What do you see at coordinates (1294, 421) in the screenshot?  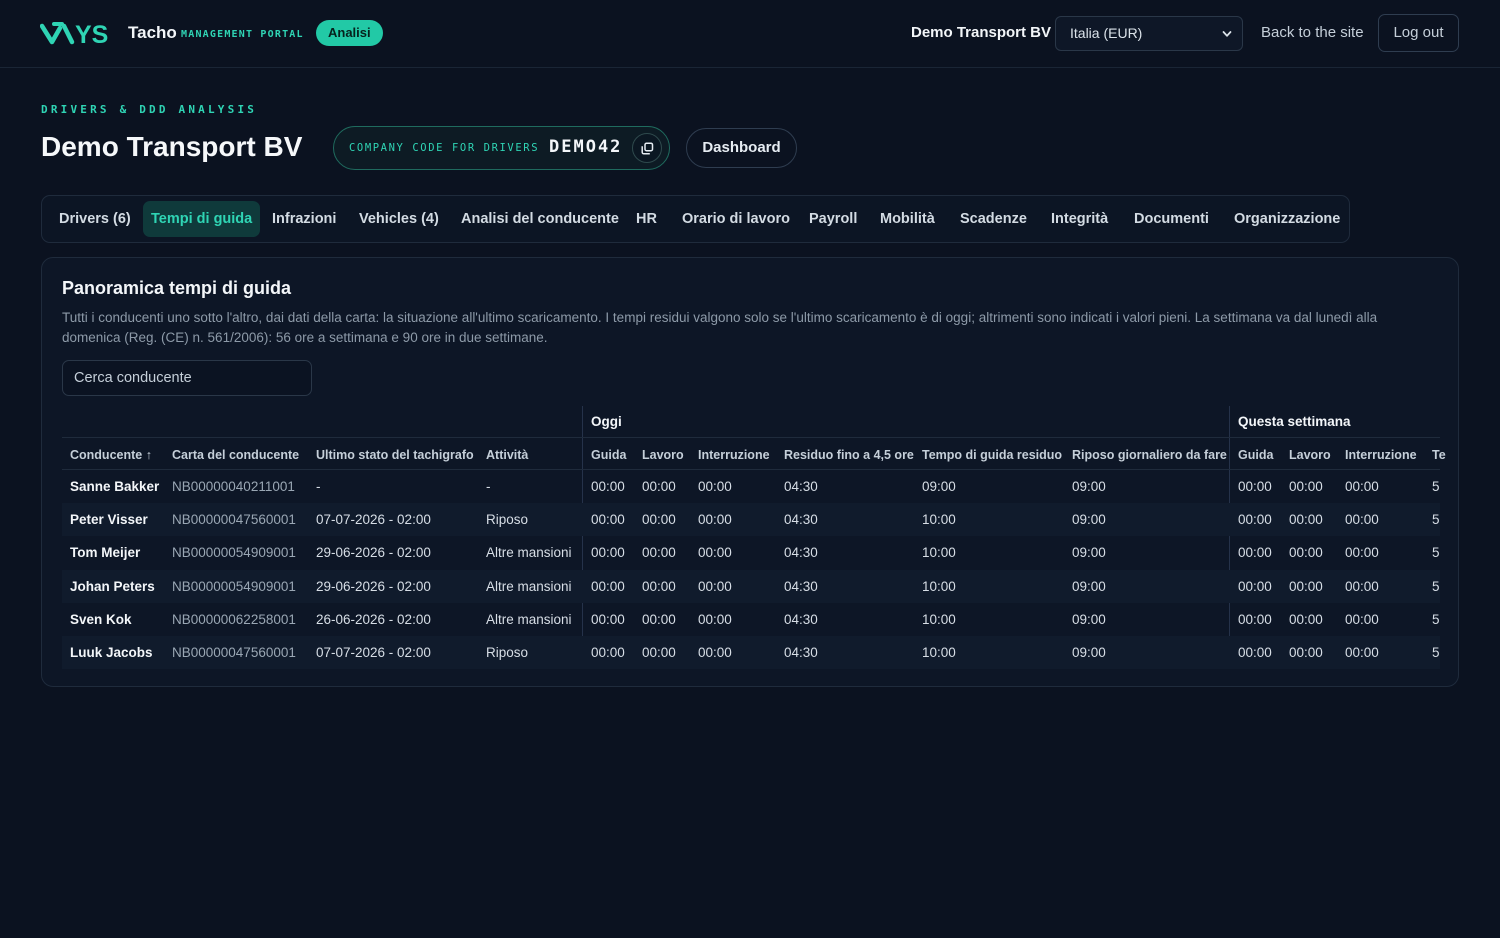 I see `group-header-week: Questa settimana` at bounding box center [1294, 421].